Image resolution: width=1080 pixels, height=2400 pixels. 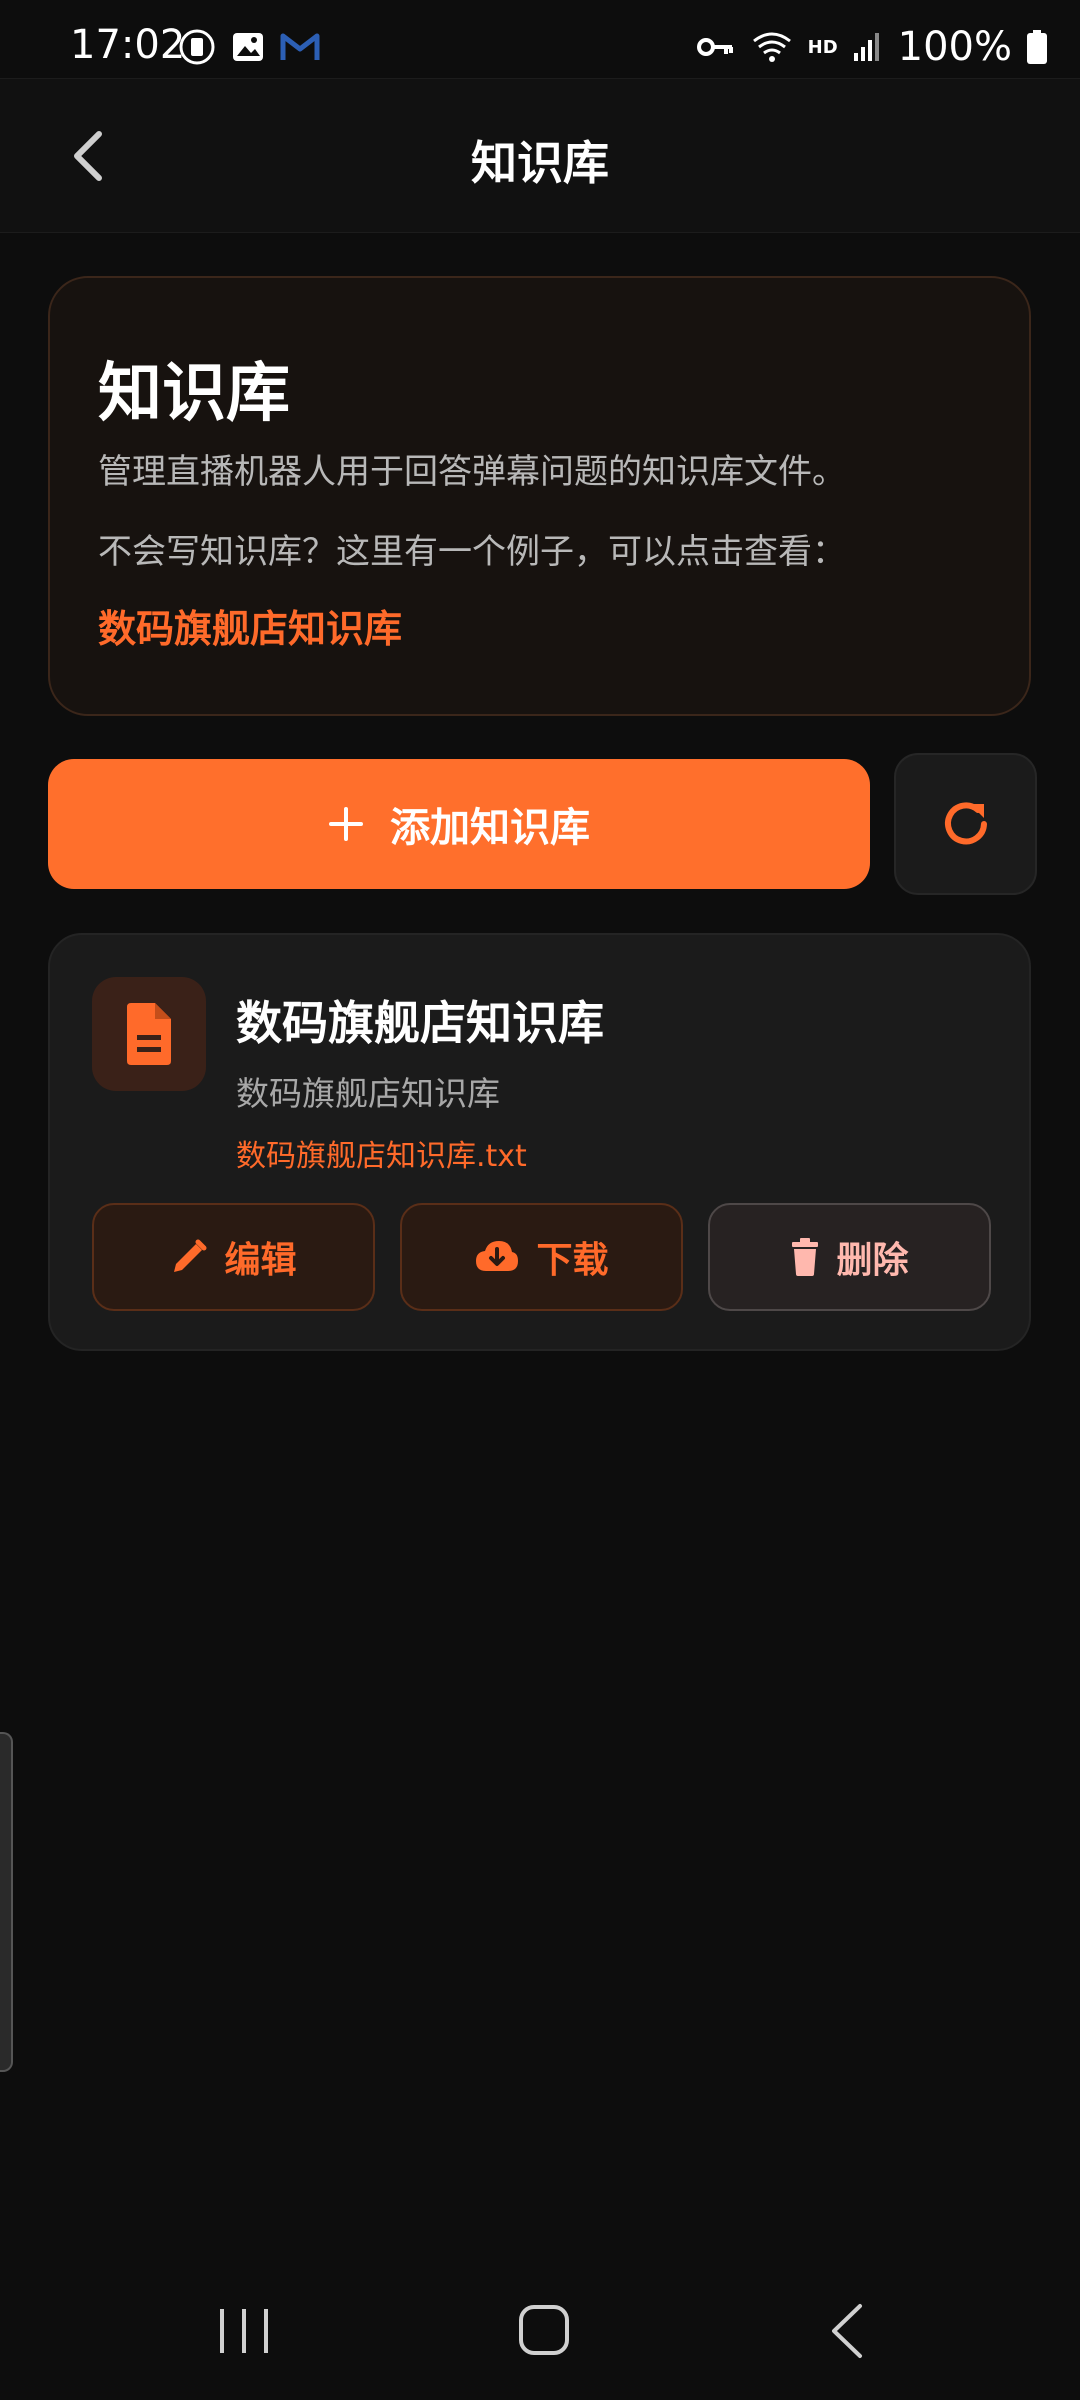 What do you see at coordinates (6, 1902) in the screenshot?
I see `edge-panel-handle` at bounding box center [6, 1902].